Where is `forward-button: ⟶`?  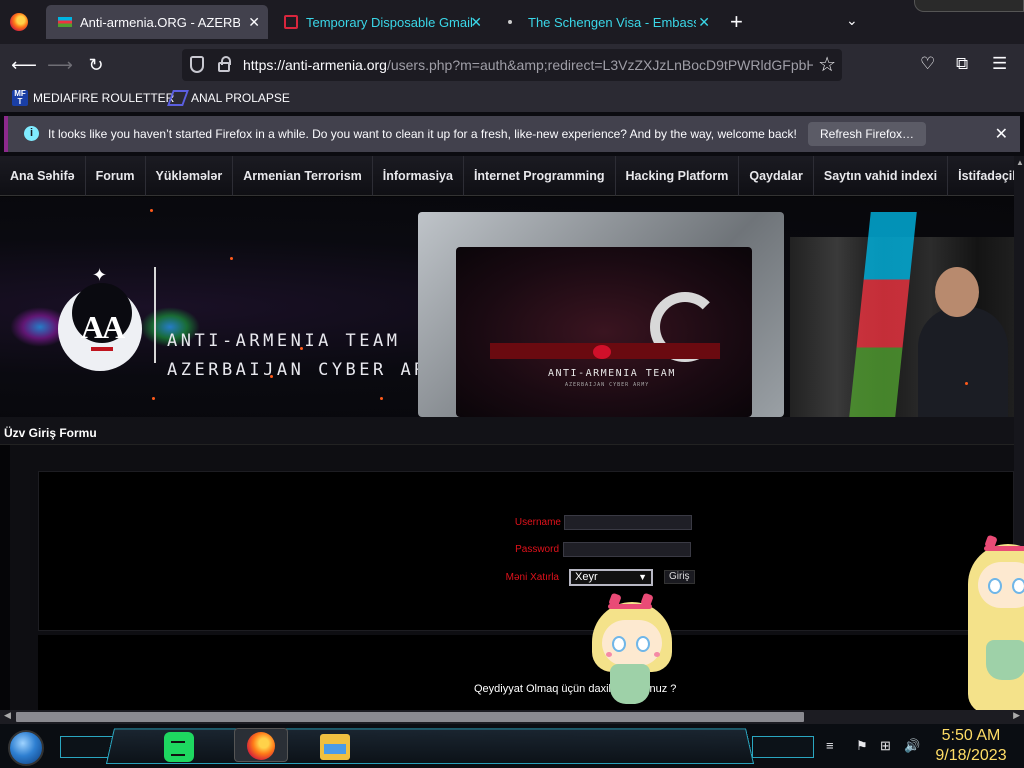 forward-button: ⟶ is located at coordinates (60, 65).